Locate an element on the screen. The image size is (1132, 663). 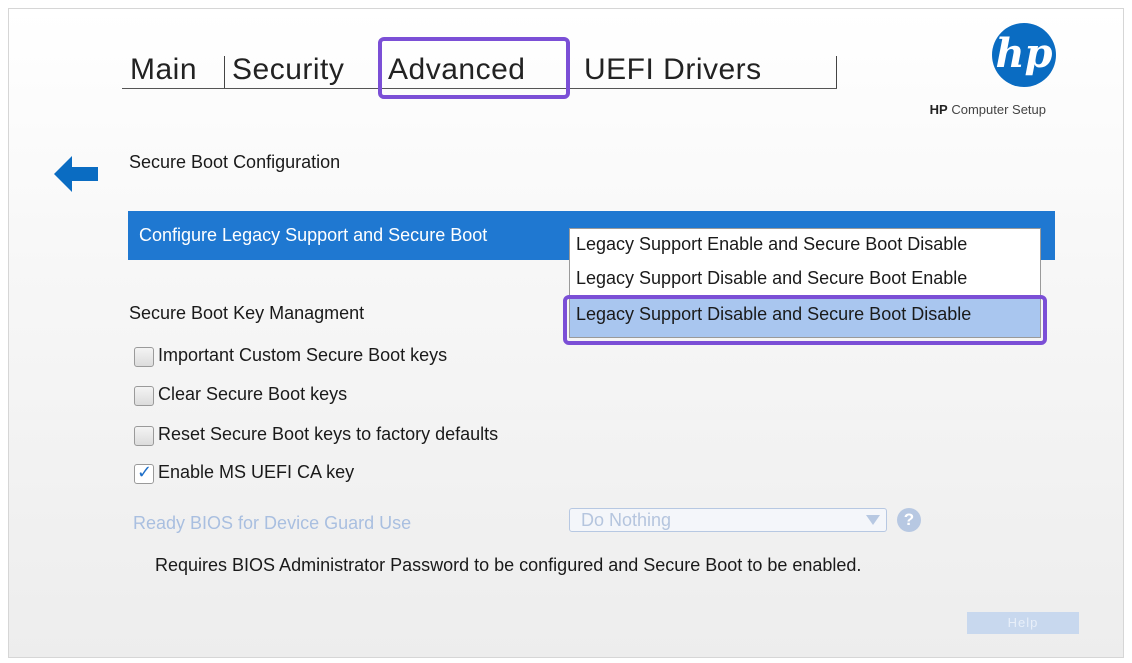
back-arrow-icon is located at coordinates (76, 174).